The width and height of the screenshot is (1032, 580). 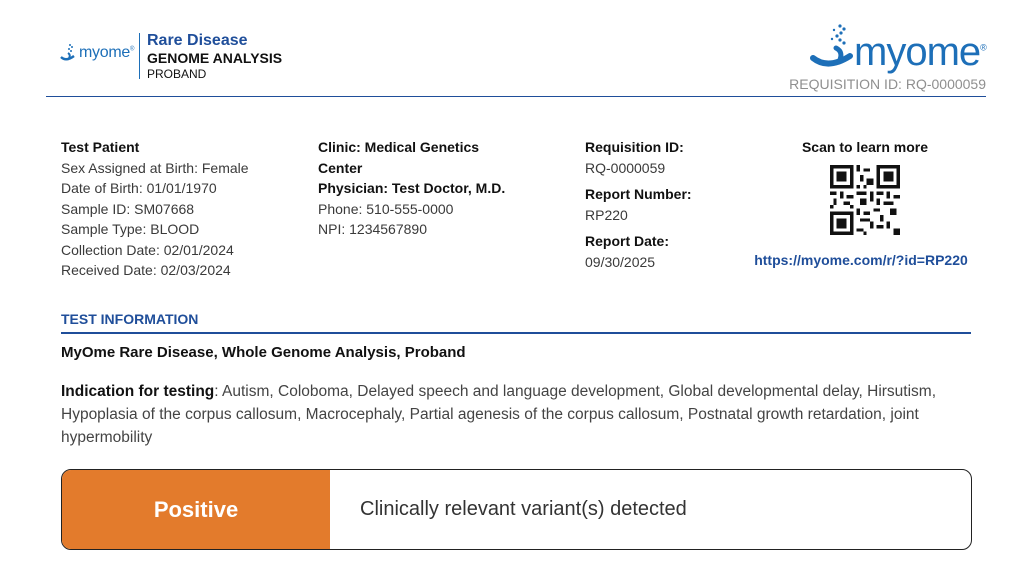 What do you see at coordinates (177, 73) in the screenshot?
I see `product-title-line3: PROBAND` at bounding box center [177, 73].